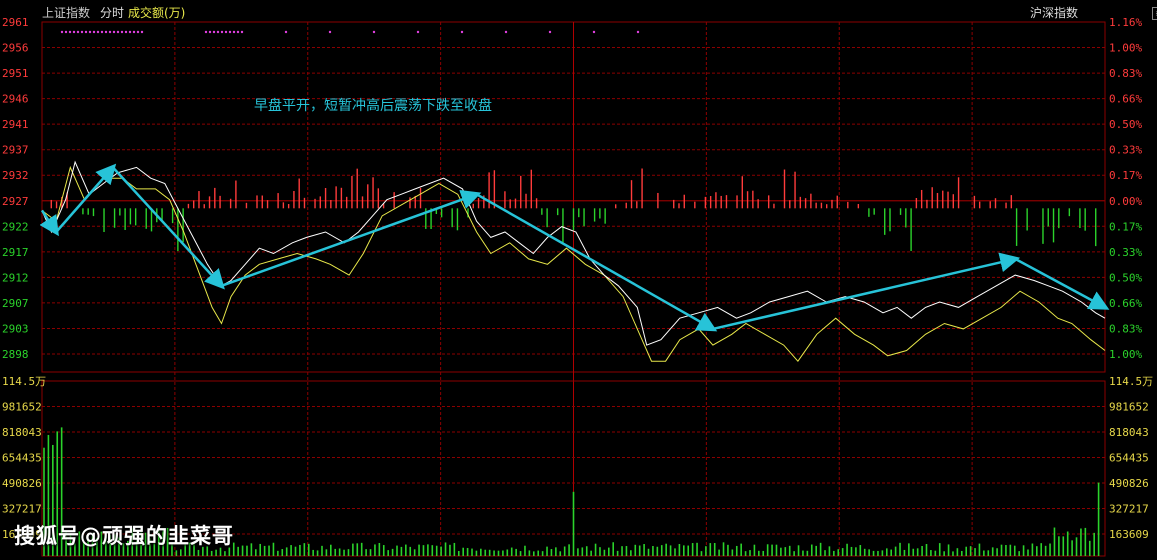 The image size is (1157, 560). Describe the element at coordinates (15, 303) in the screenshot. I see `price-tick-label: 2907` at that location.